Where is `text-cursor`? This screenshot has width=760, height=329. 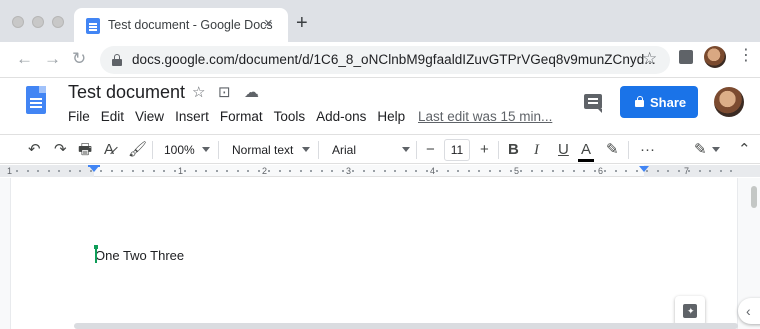
text-cursor is located at coordinates (96, 254).